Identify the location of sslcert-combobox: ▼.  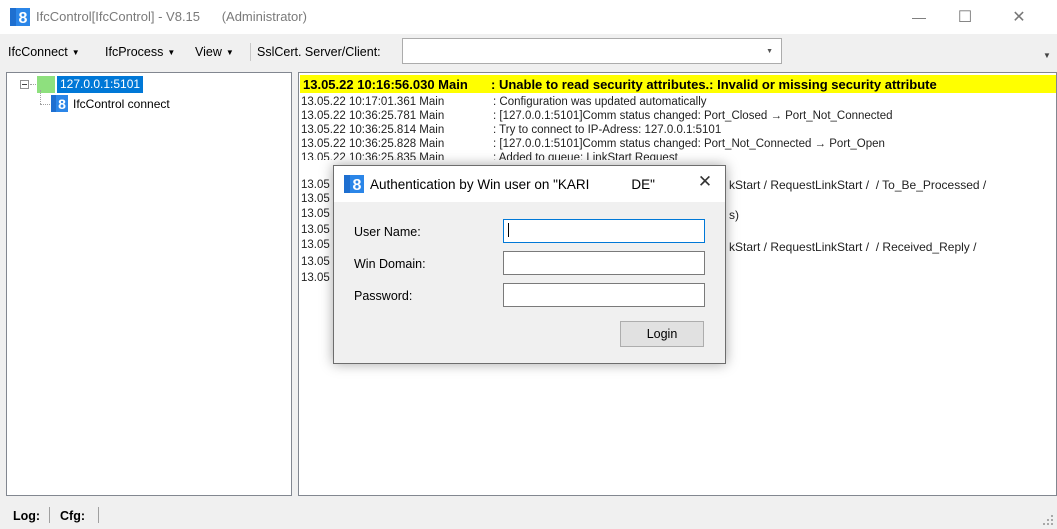
(592, 51).